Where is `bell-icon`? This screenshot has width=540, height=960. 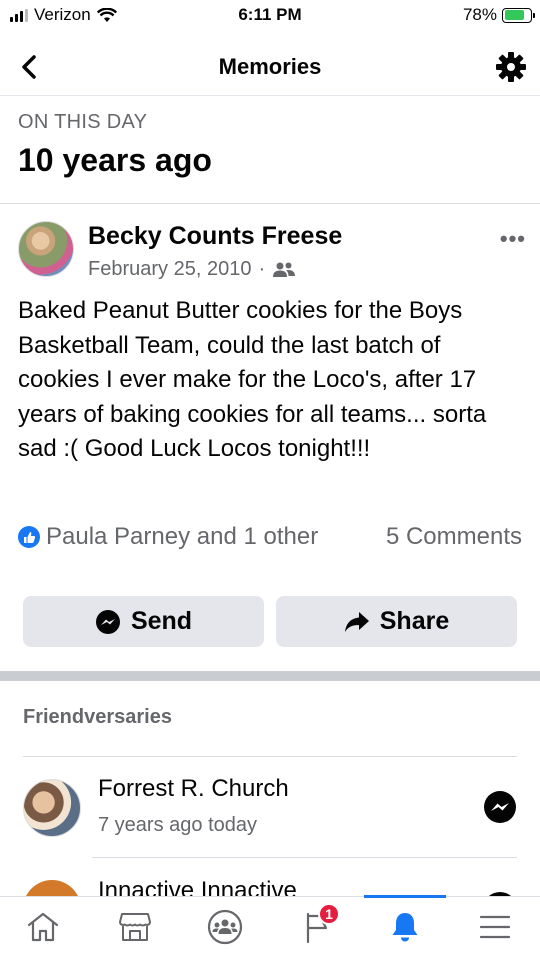
bell-icon is located at coordinates (405, 927).